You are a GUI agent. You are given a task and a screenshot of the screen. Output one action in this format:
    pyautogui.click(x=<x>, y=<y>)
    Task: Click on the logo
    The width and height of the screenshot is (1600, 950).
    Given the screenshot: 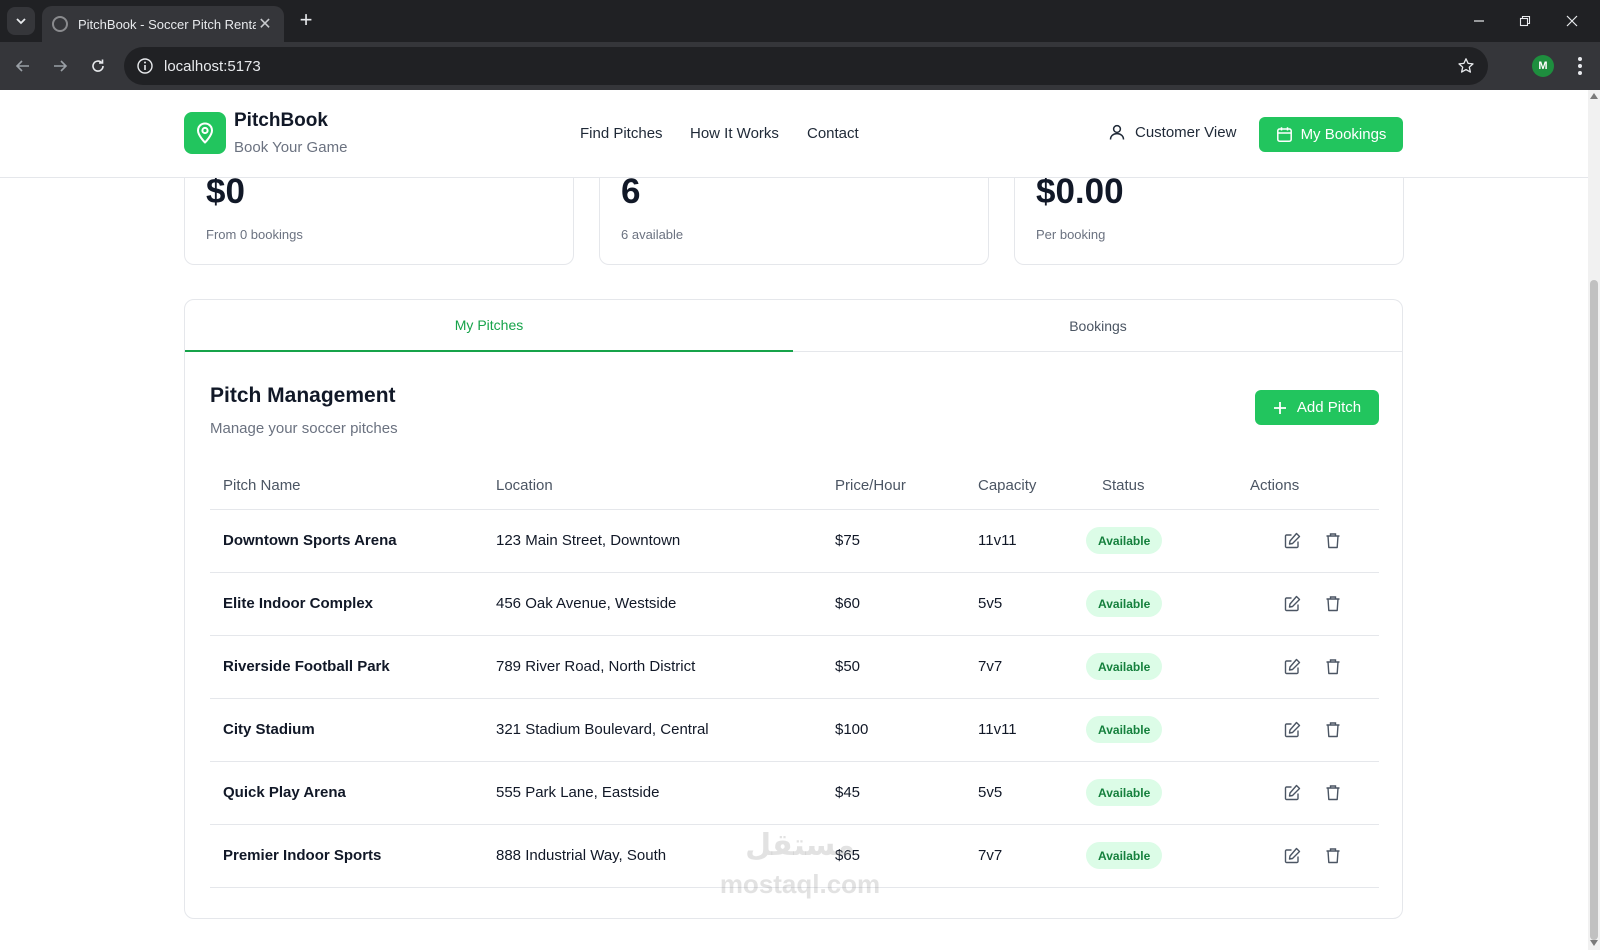 What is the action you would take?
    pyautogui.click(x=205, y=133)
    